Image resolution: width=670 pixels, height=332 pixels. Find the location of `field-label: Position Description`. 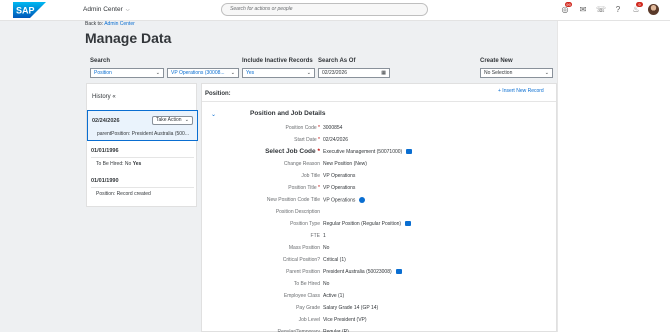

field-label: Position Description is located at coordinates (298, 212).